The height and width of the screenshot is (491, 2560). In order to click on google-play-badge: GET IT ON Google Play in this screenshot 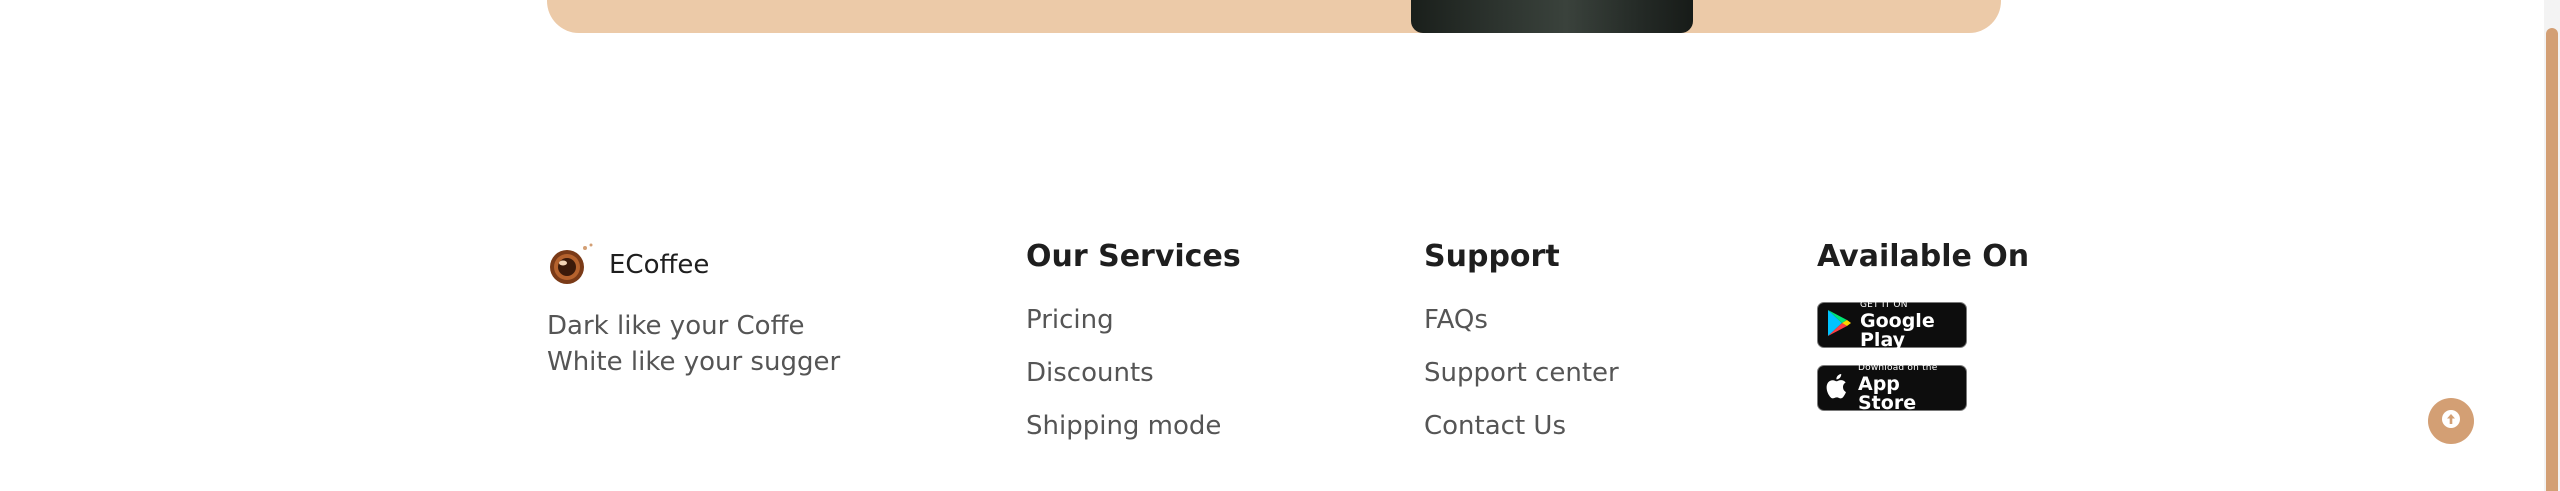, I will do `click(1892, 325)`.